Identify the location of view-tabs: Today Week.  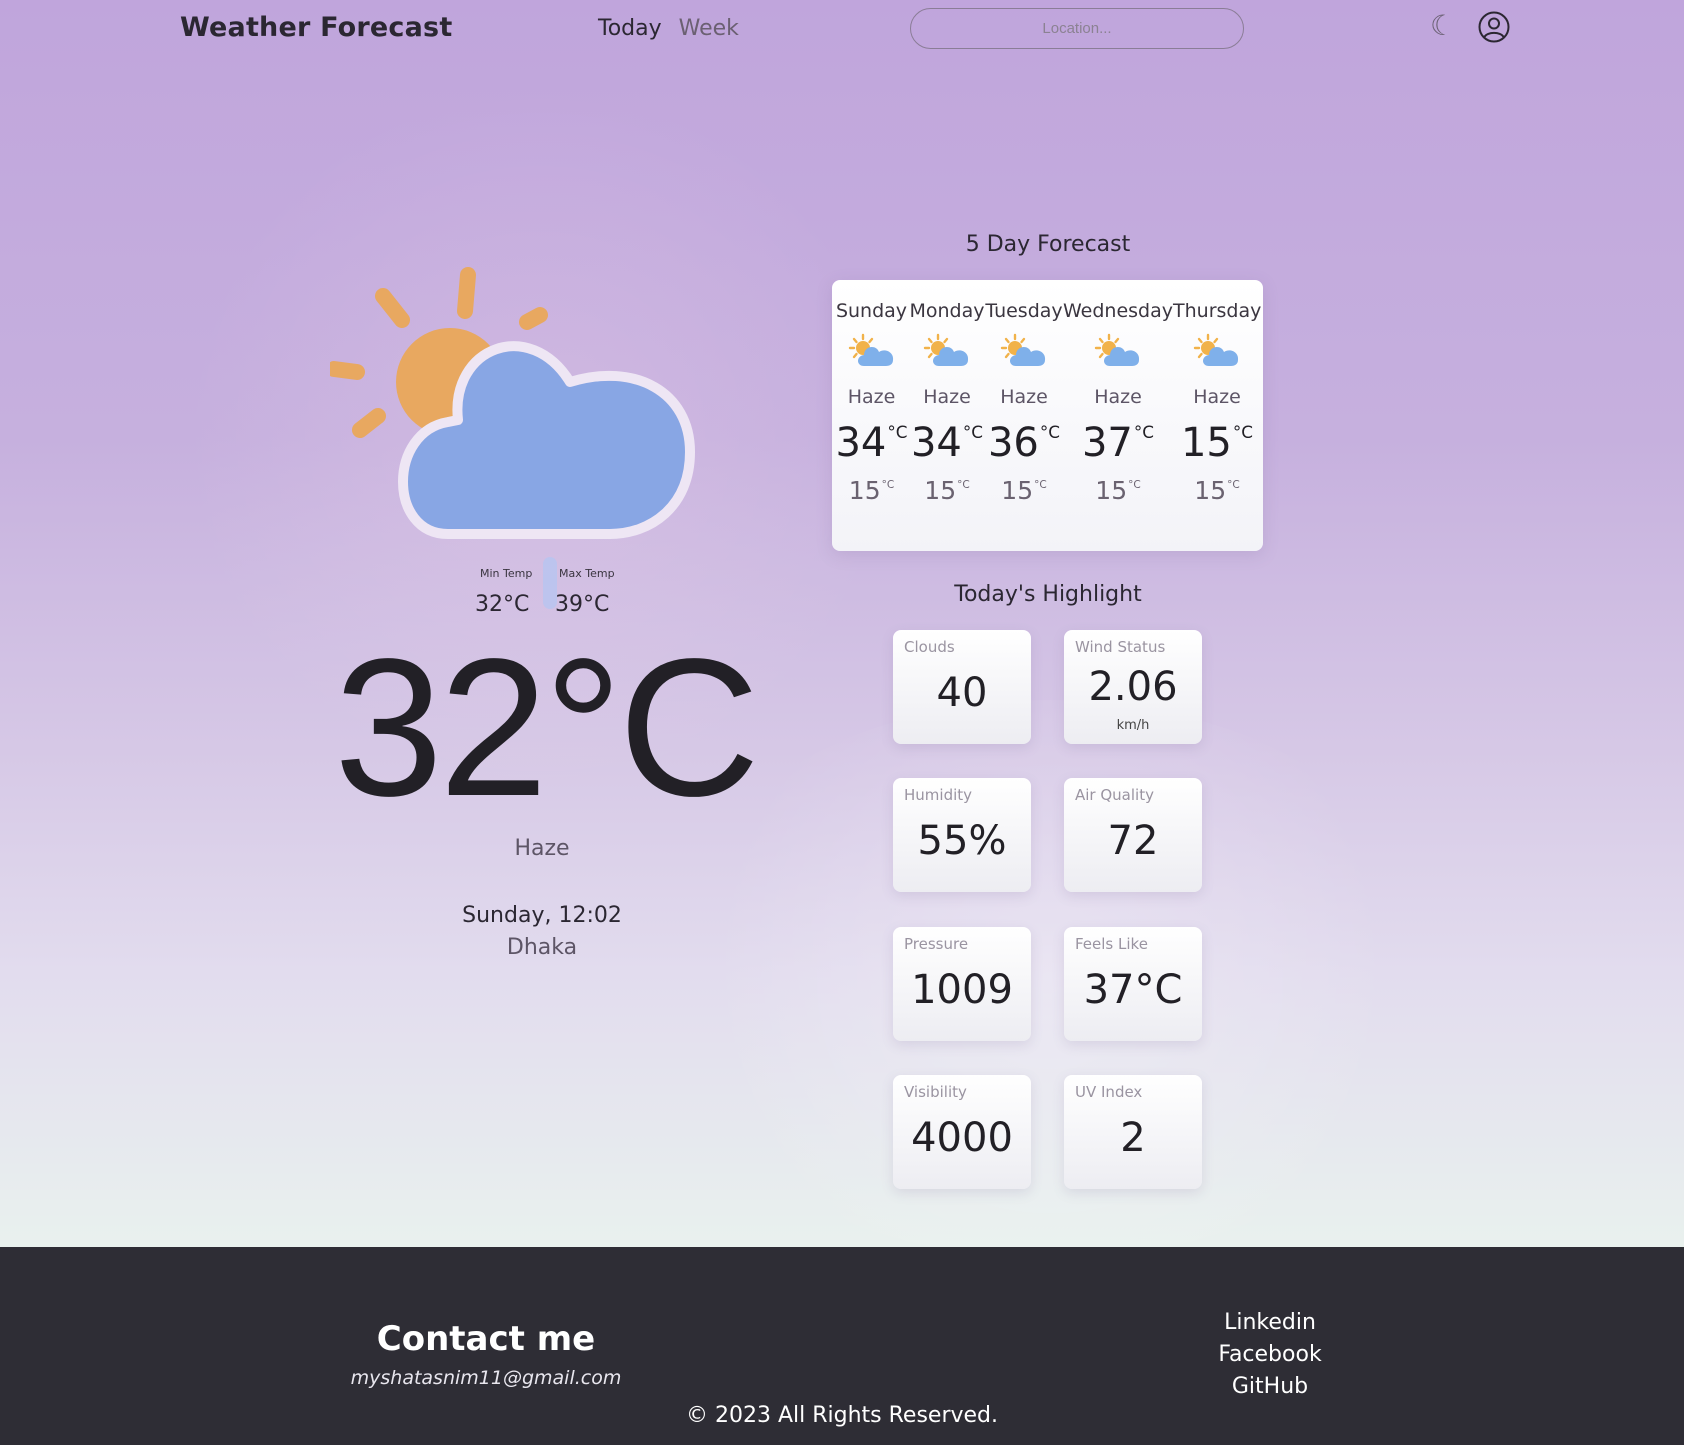
(673, 28).